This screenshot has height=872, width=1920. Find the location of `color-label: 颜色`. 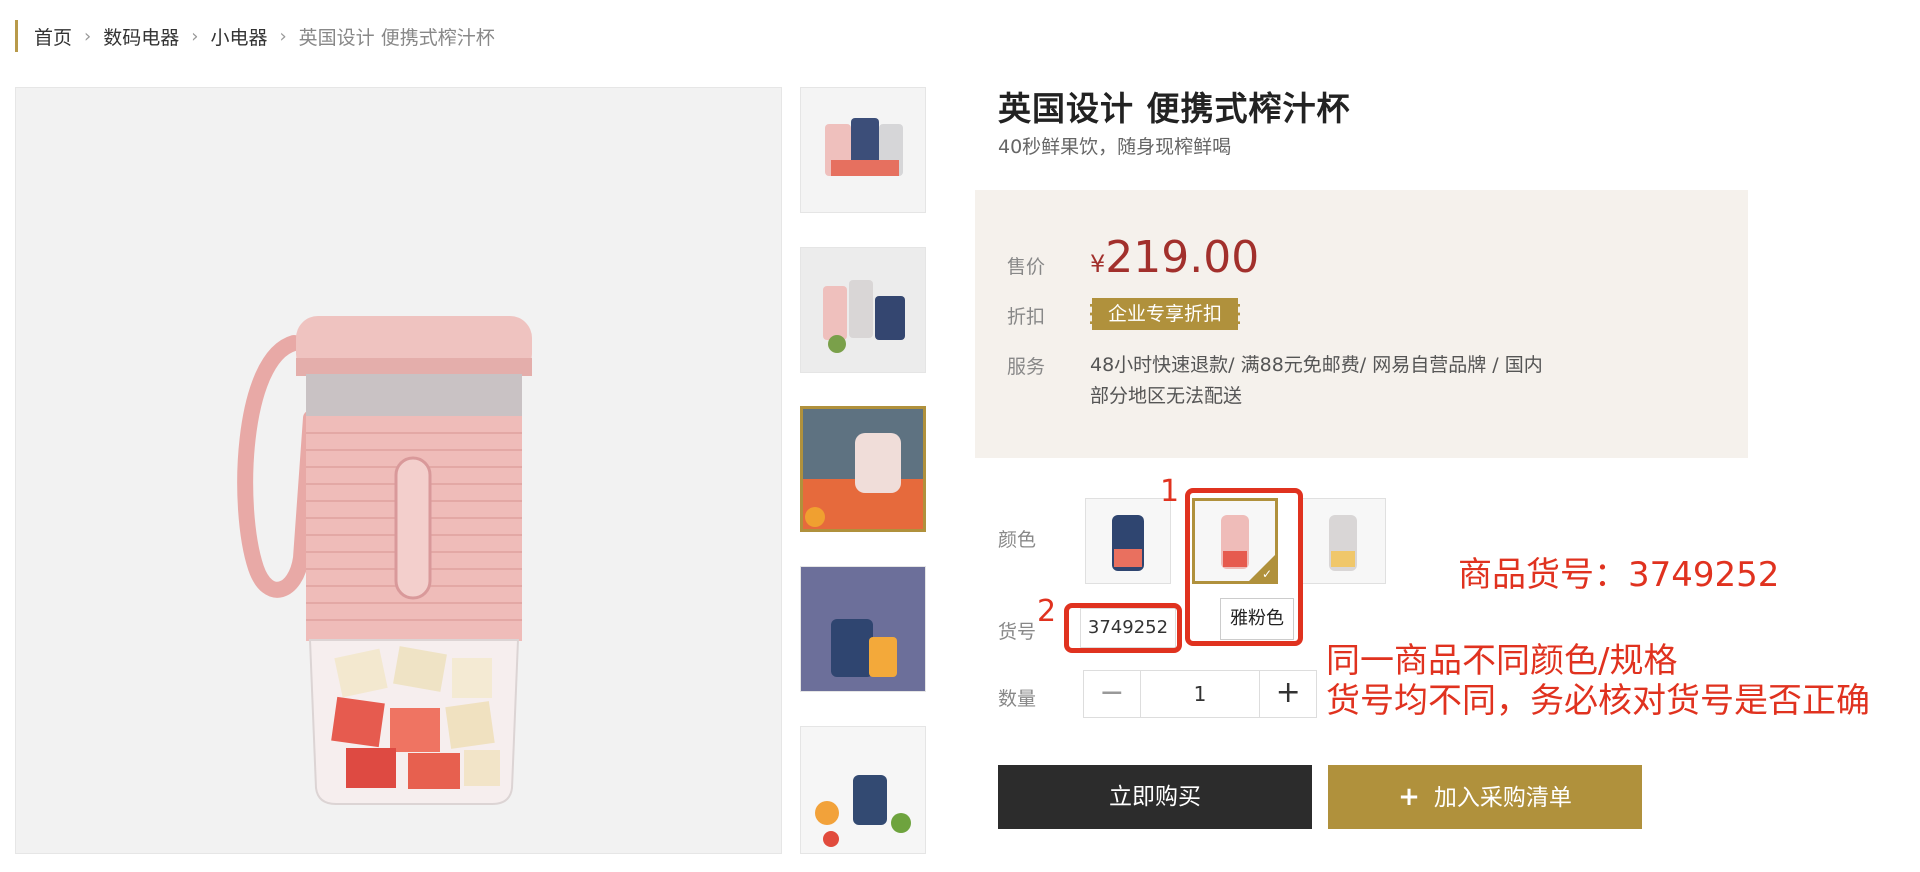

color-label: 颜色 is located at coordinates (1017, 540).